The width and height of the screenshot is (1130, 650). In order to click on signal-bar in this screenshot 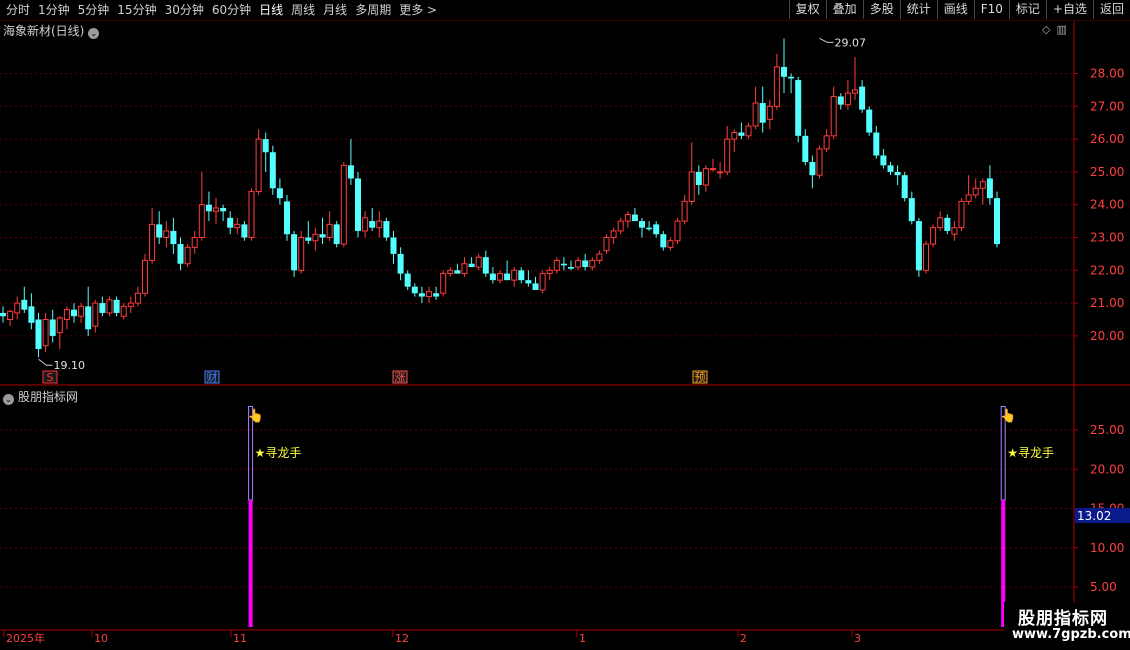, I will do `click(250, 563)`.